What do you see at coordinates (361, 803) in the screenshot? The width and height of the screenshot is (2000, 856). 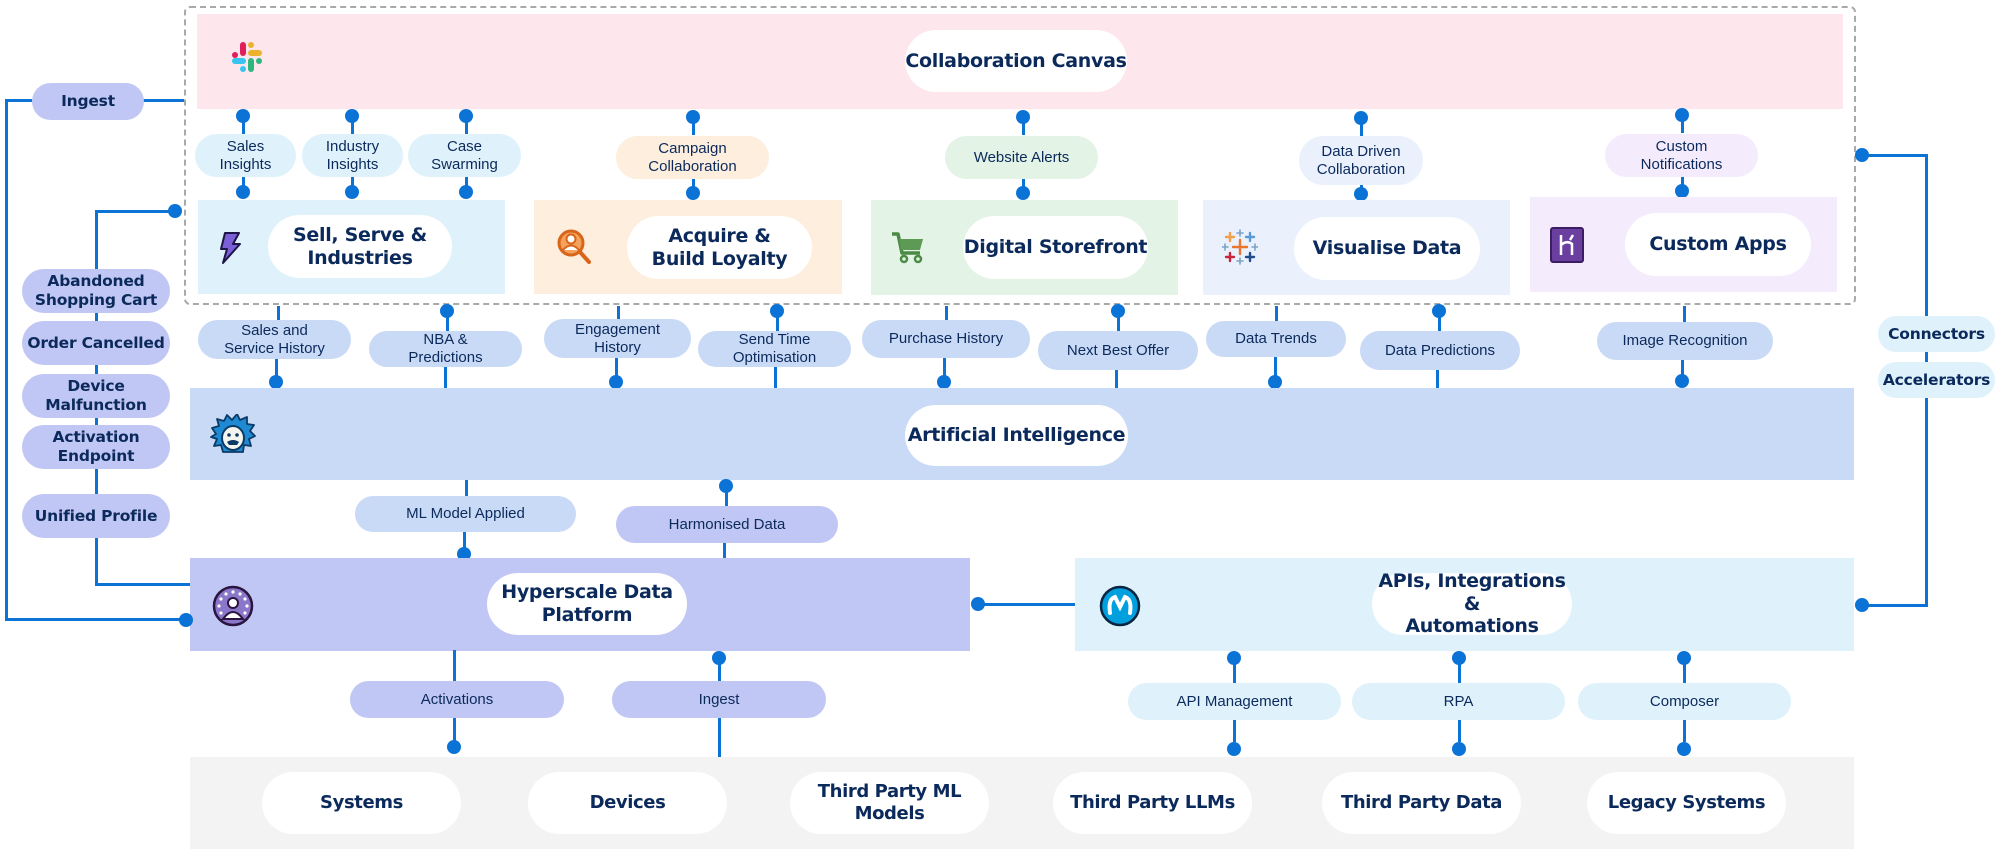 I see `source-systems: Systems` at bounding box center [361, 803].